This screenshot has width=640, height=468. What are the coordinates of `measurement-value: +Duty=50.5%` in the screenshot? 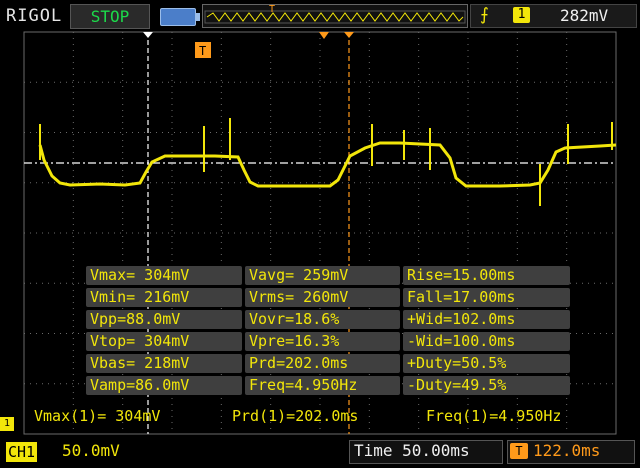 It's located at (457, 363).